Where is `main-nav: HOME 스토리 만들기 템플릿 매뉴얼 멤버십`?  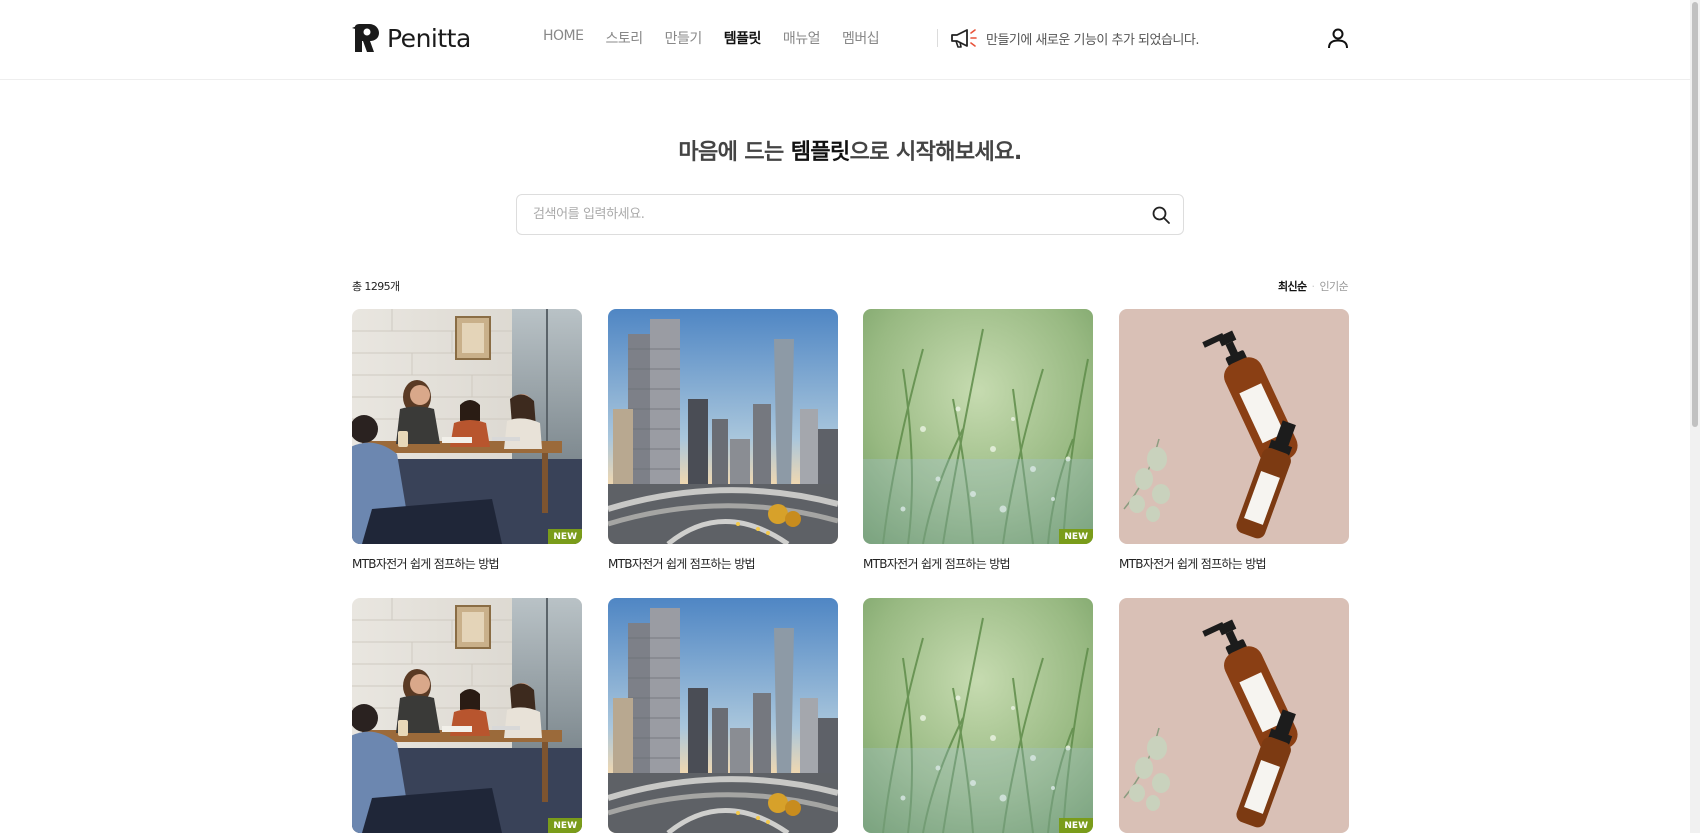
main-nav: HOME 스토리 만들기 템플릿 매뉴얼 멤버십 is located at coordinates (722, 38).